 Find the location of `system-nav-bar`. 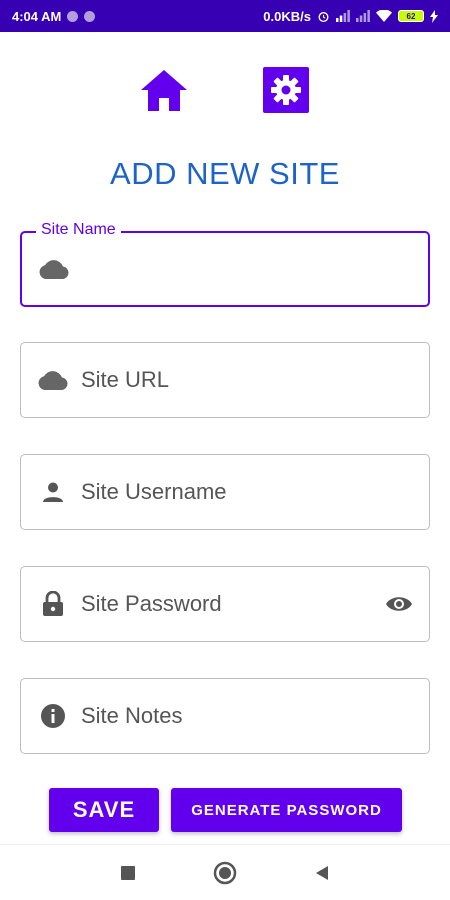

system-nav-bar is located at coordinates (225, 872).